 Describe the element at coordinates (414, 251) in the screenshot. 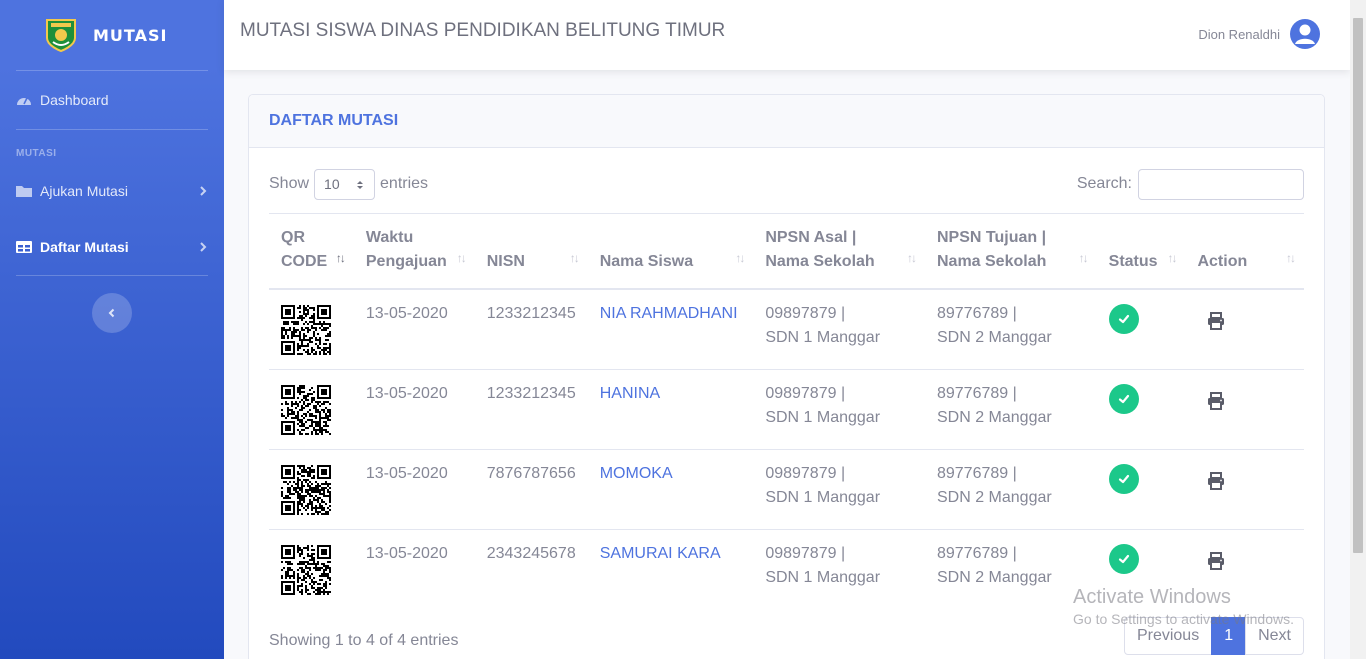

I see `column-header-waktu-pengajuan: Waktu Pengajuan ↑↓` at that location.